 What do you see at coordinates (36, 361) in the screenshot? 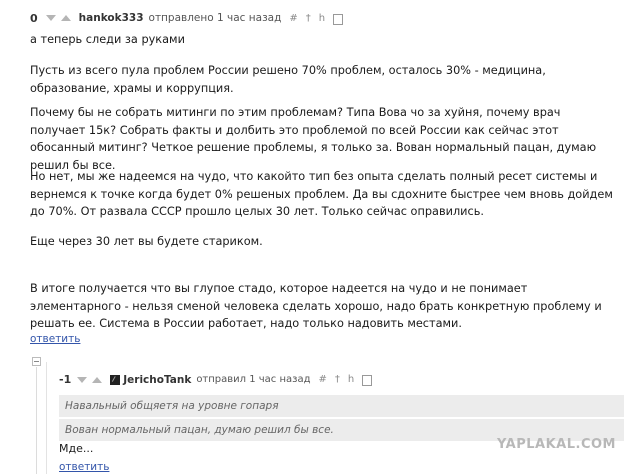
I see `collapse-thread-button` at bounding box center [36, 361].